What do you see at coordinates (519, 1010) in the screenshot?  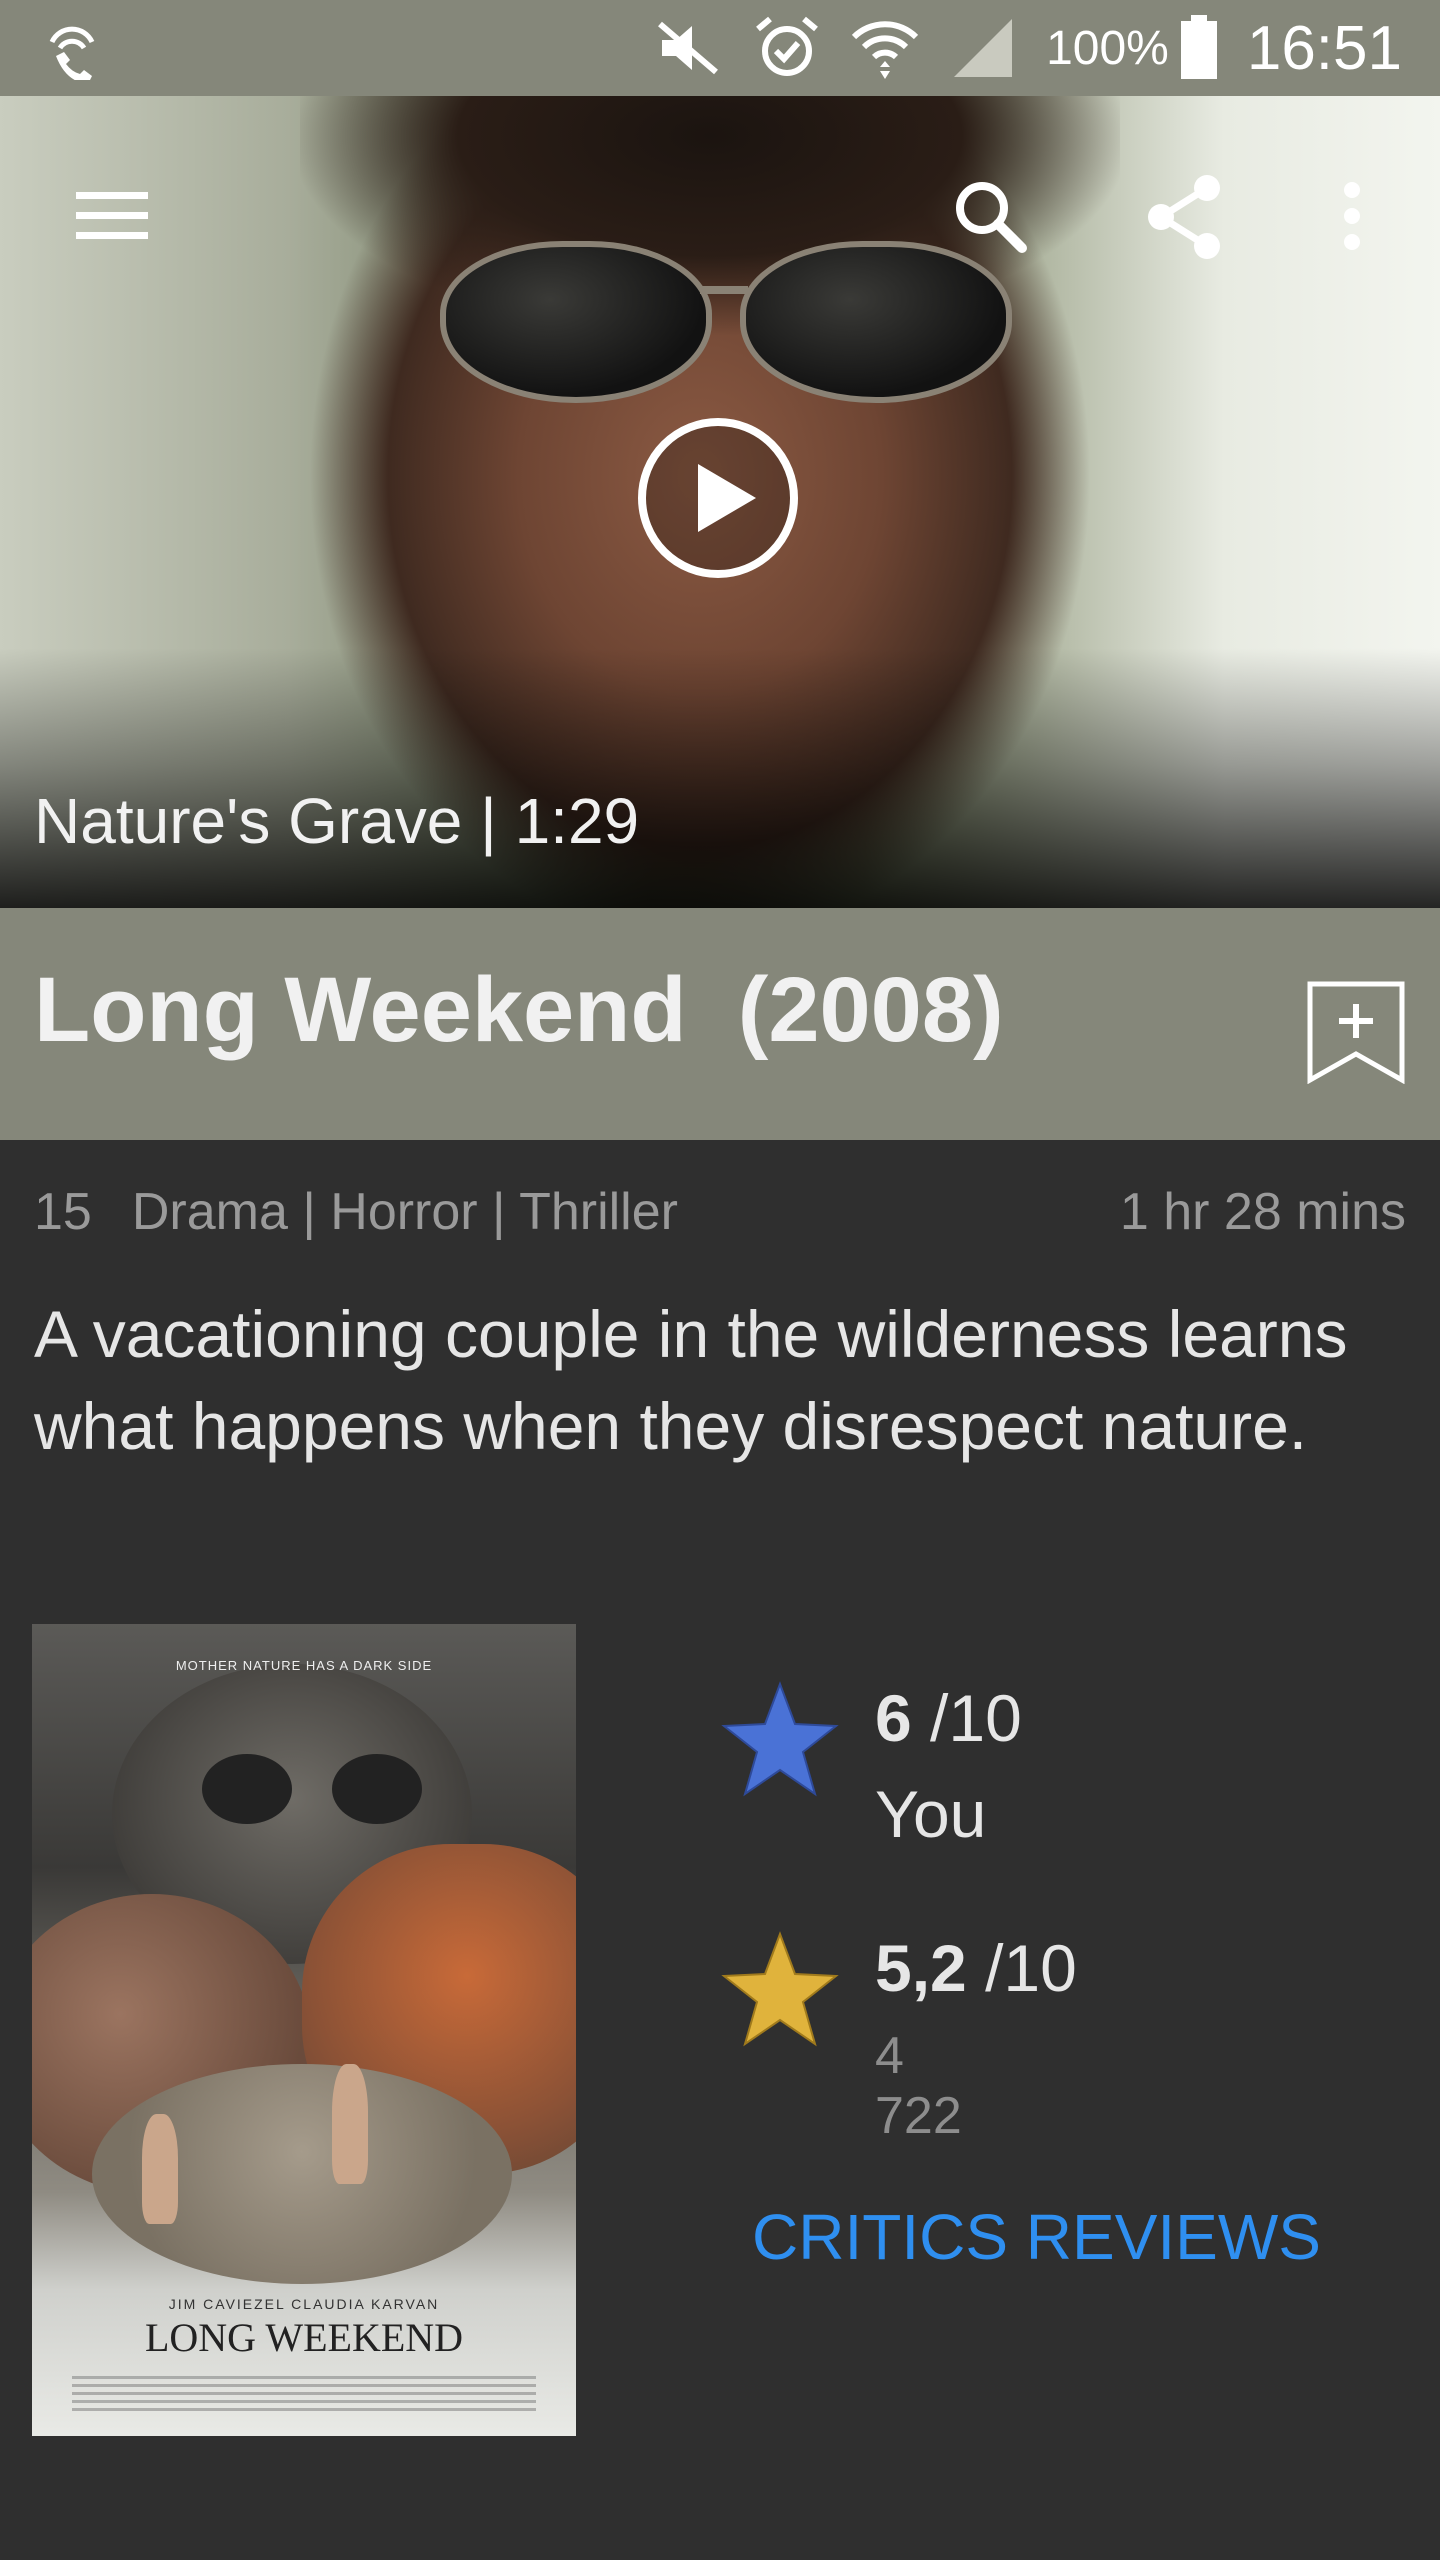 I see `page-title: Long Weekend (2008)` at bounding box center [519, 1010].